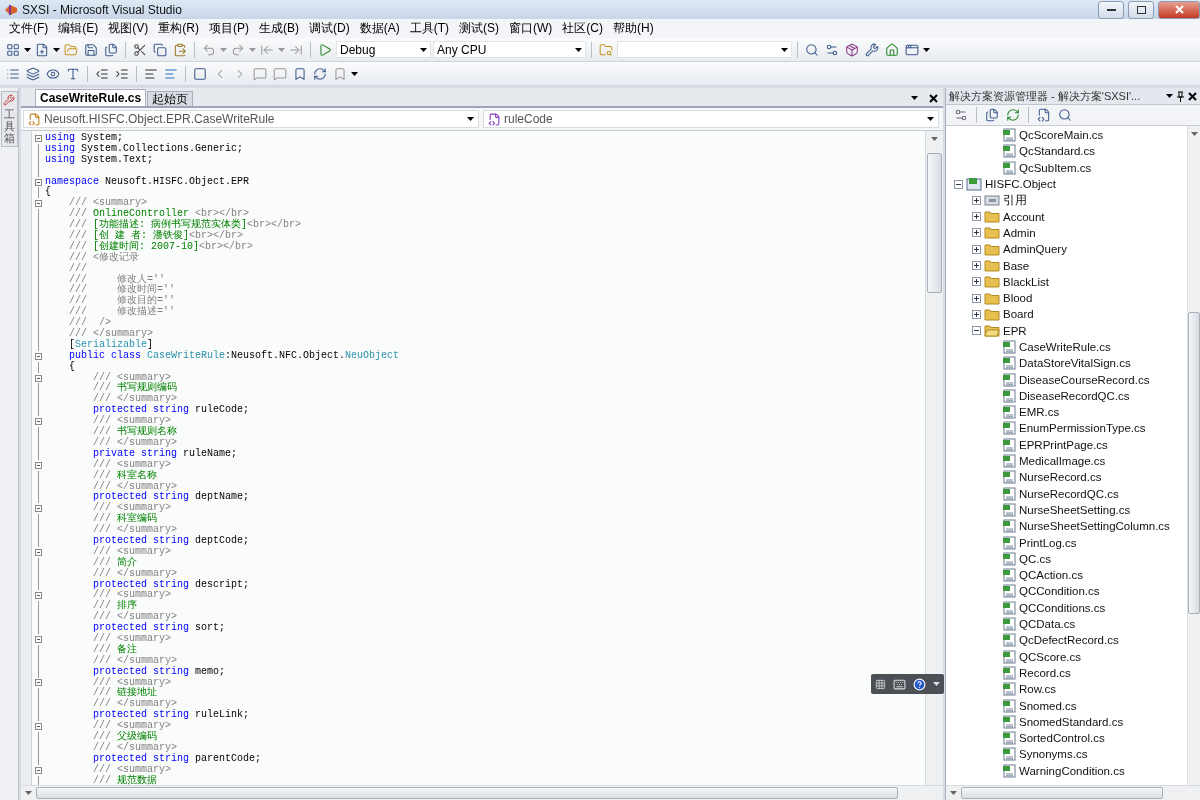 The image size is (1200, 800). What do you see at coordinates (1141, 9) in the screenshot?
I see `maximize-button` at bounding box center [1141, 9].